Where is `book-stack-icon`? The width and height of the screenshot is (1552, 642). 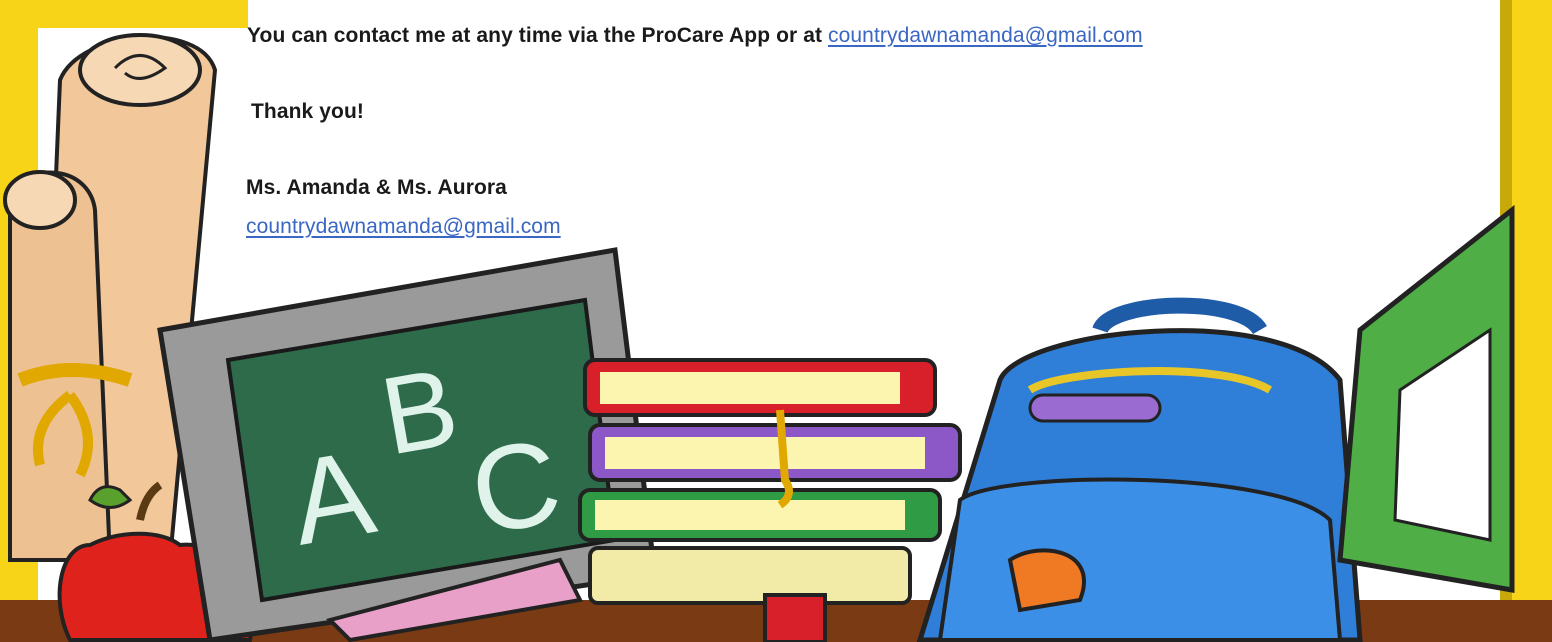 book-stack-icon is located at coordinates (770, 500).